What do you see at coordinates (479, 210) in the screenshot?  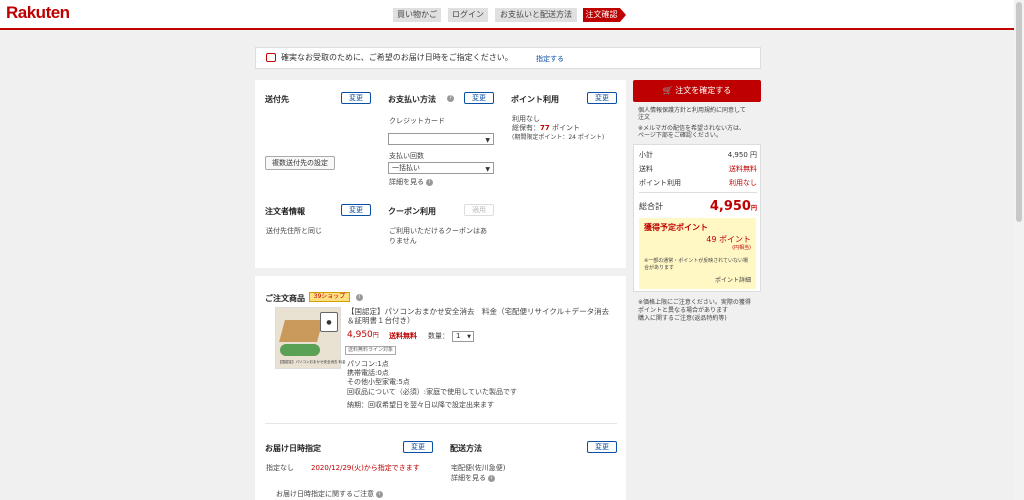 I see `coupon-apply-button: 適用` at bounding box center [479, 210].